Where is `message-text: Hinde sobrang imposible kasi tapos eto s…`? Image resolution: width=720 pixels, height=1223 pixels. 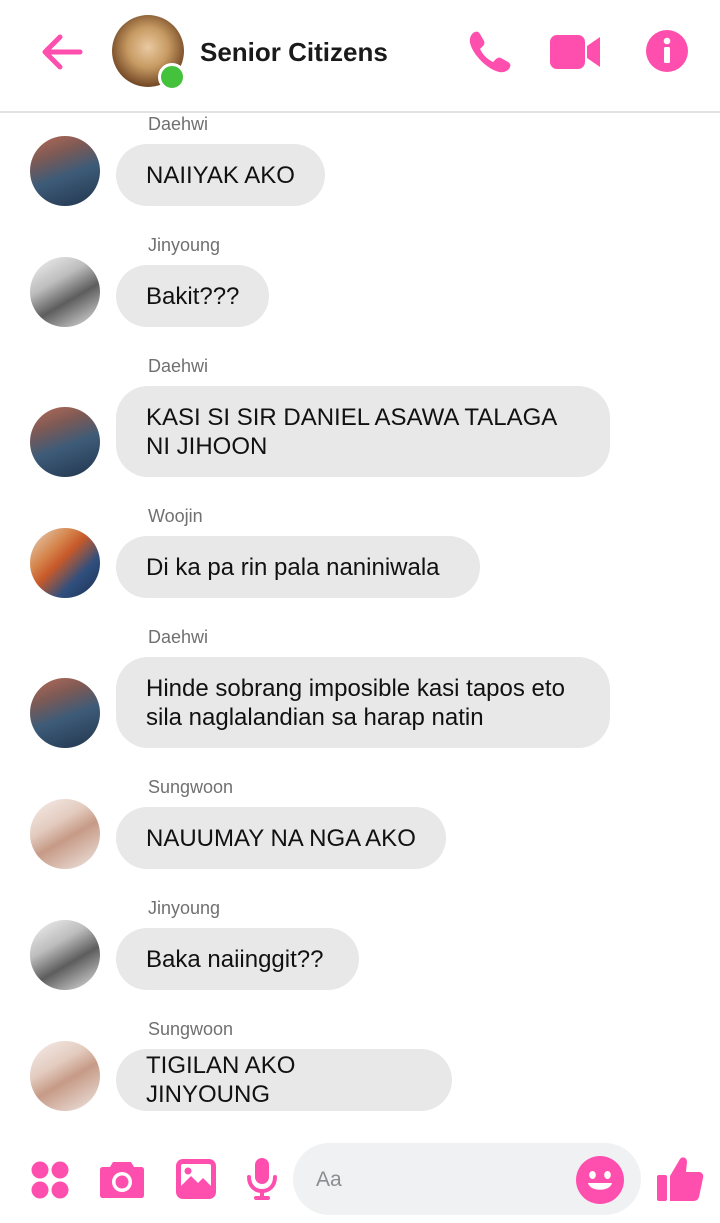
message-text: Hinde sobrang imposible kasi tapos eto s… is located at coordinates (355, 702).